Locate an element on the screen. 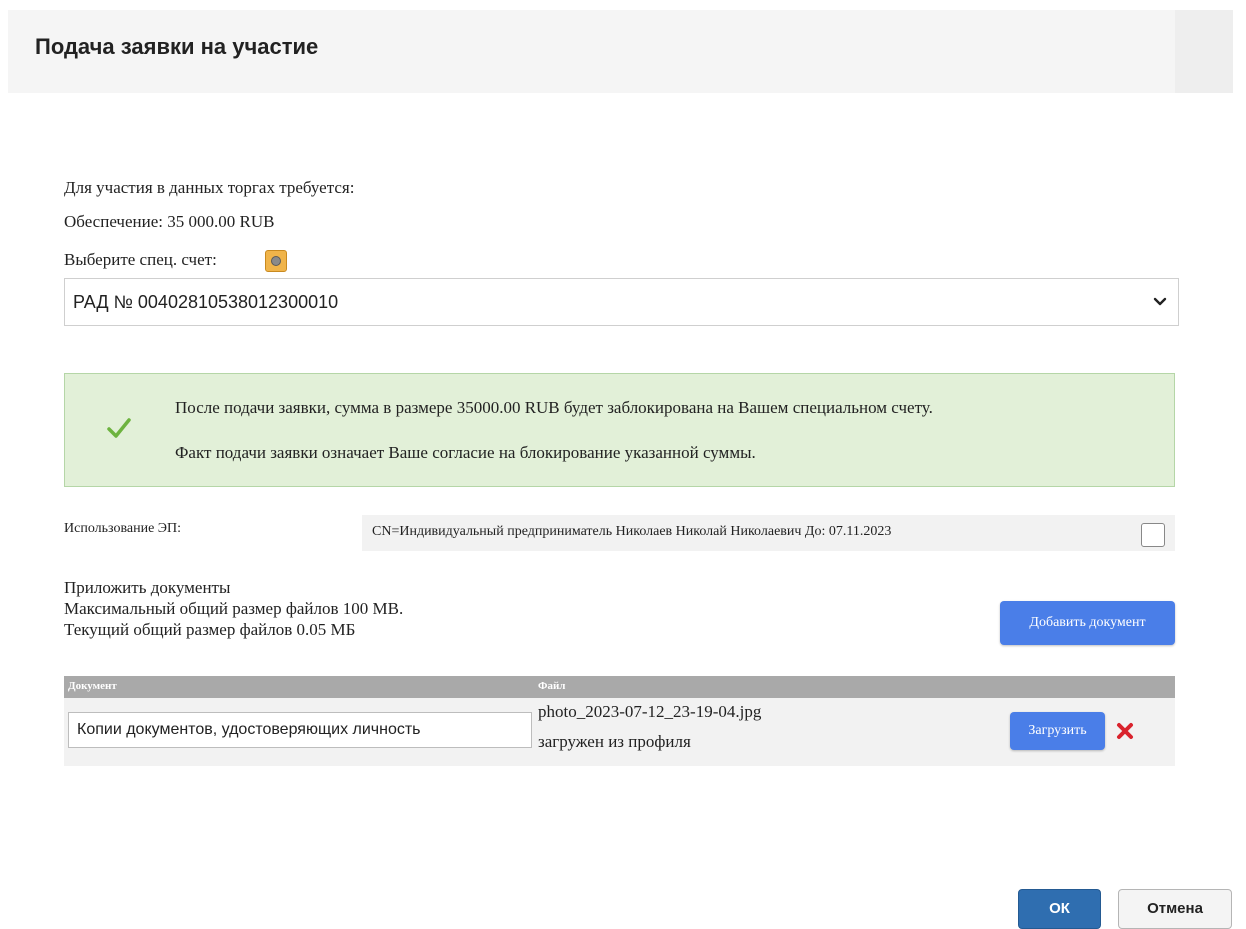  attachments-current-size: Текущий общий размер файлов 0.05 МБ is located at coordinates (210, 629).